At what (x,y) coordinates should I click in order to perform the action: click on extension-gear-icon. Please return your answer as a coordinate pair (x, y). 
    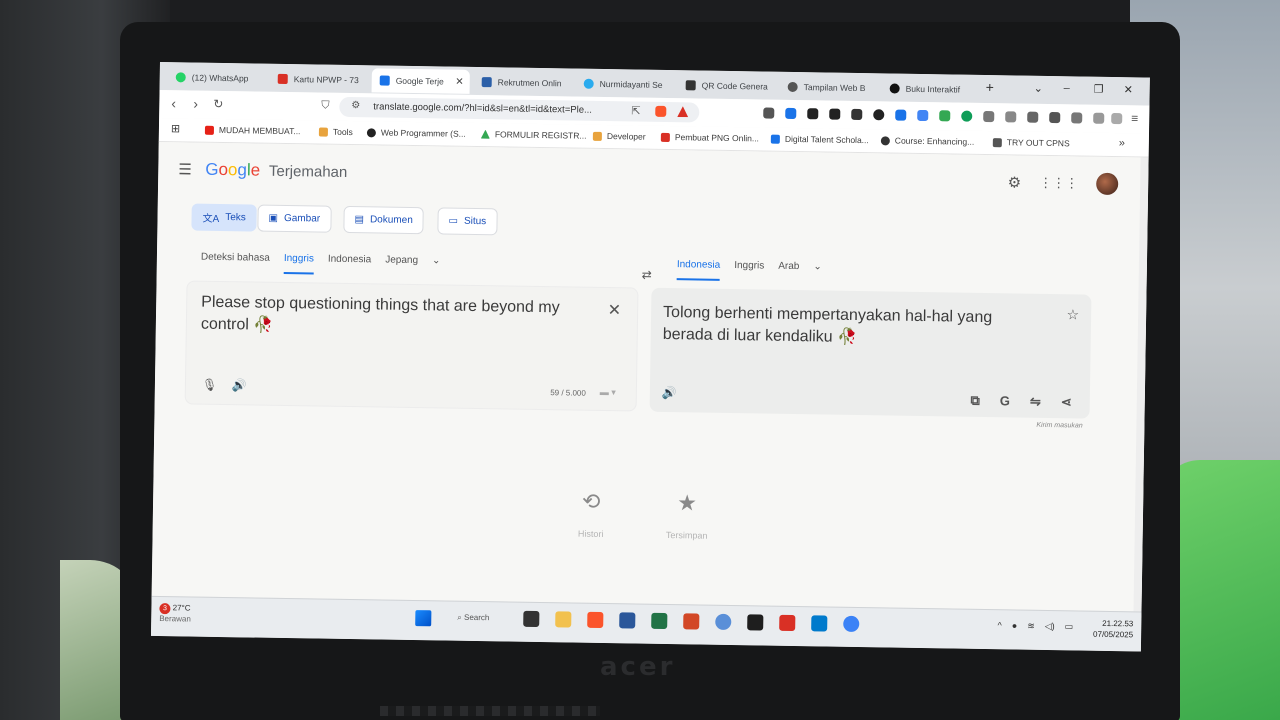
    Looking at the image, I should click on (901, 115).